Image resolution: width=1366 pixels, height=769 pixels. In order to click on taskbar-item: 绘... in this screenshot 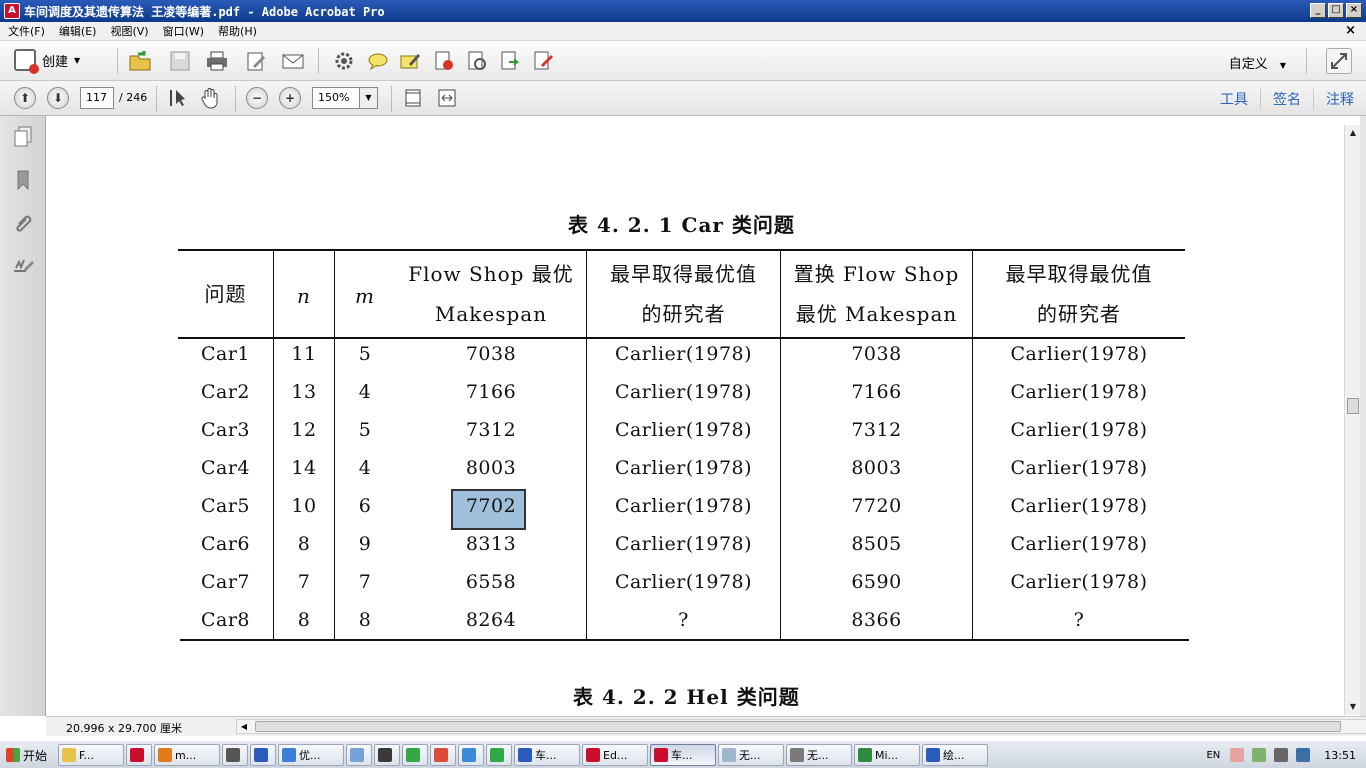, I will do `click(955, 755)`.